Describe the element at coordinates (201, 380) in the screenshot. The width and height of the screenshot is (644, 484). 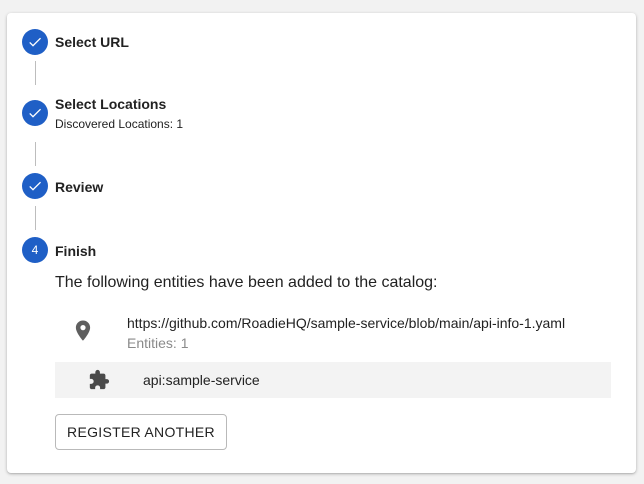
I see `entity-name: api:sample-service` at that location.